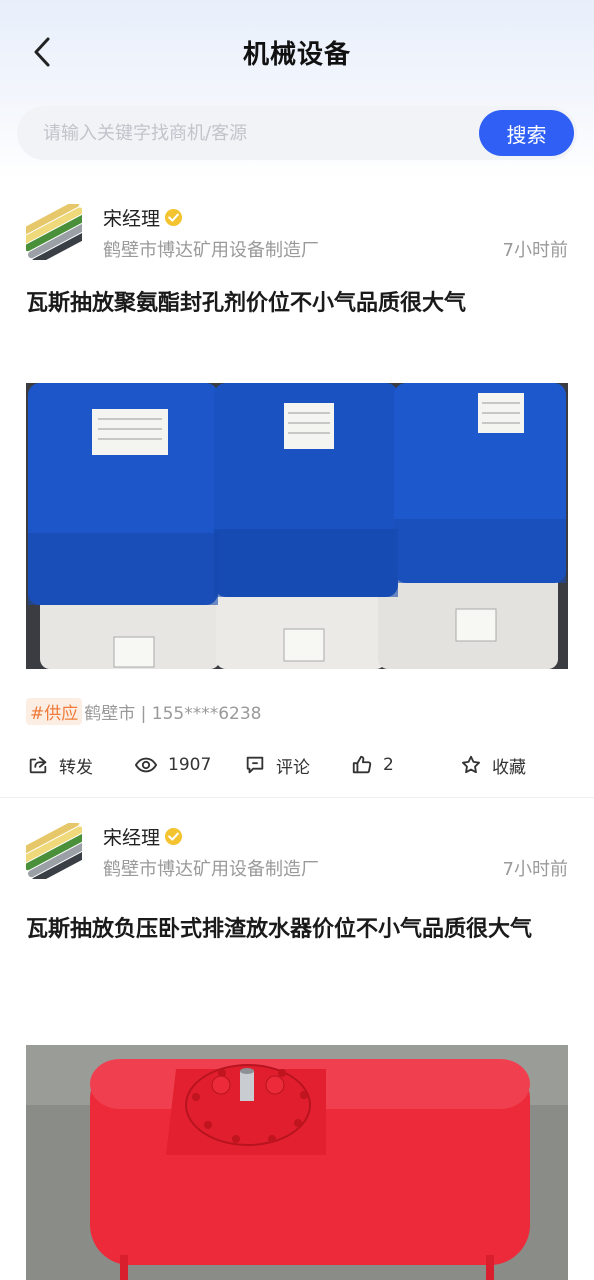 The width and height of the screenshot is (594, 1280). I want to click on post-actions: 转发 1907 评论 2 收藏, so click(297, 765).